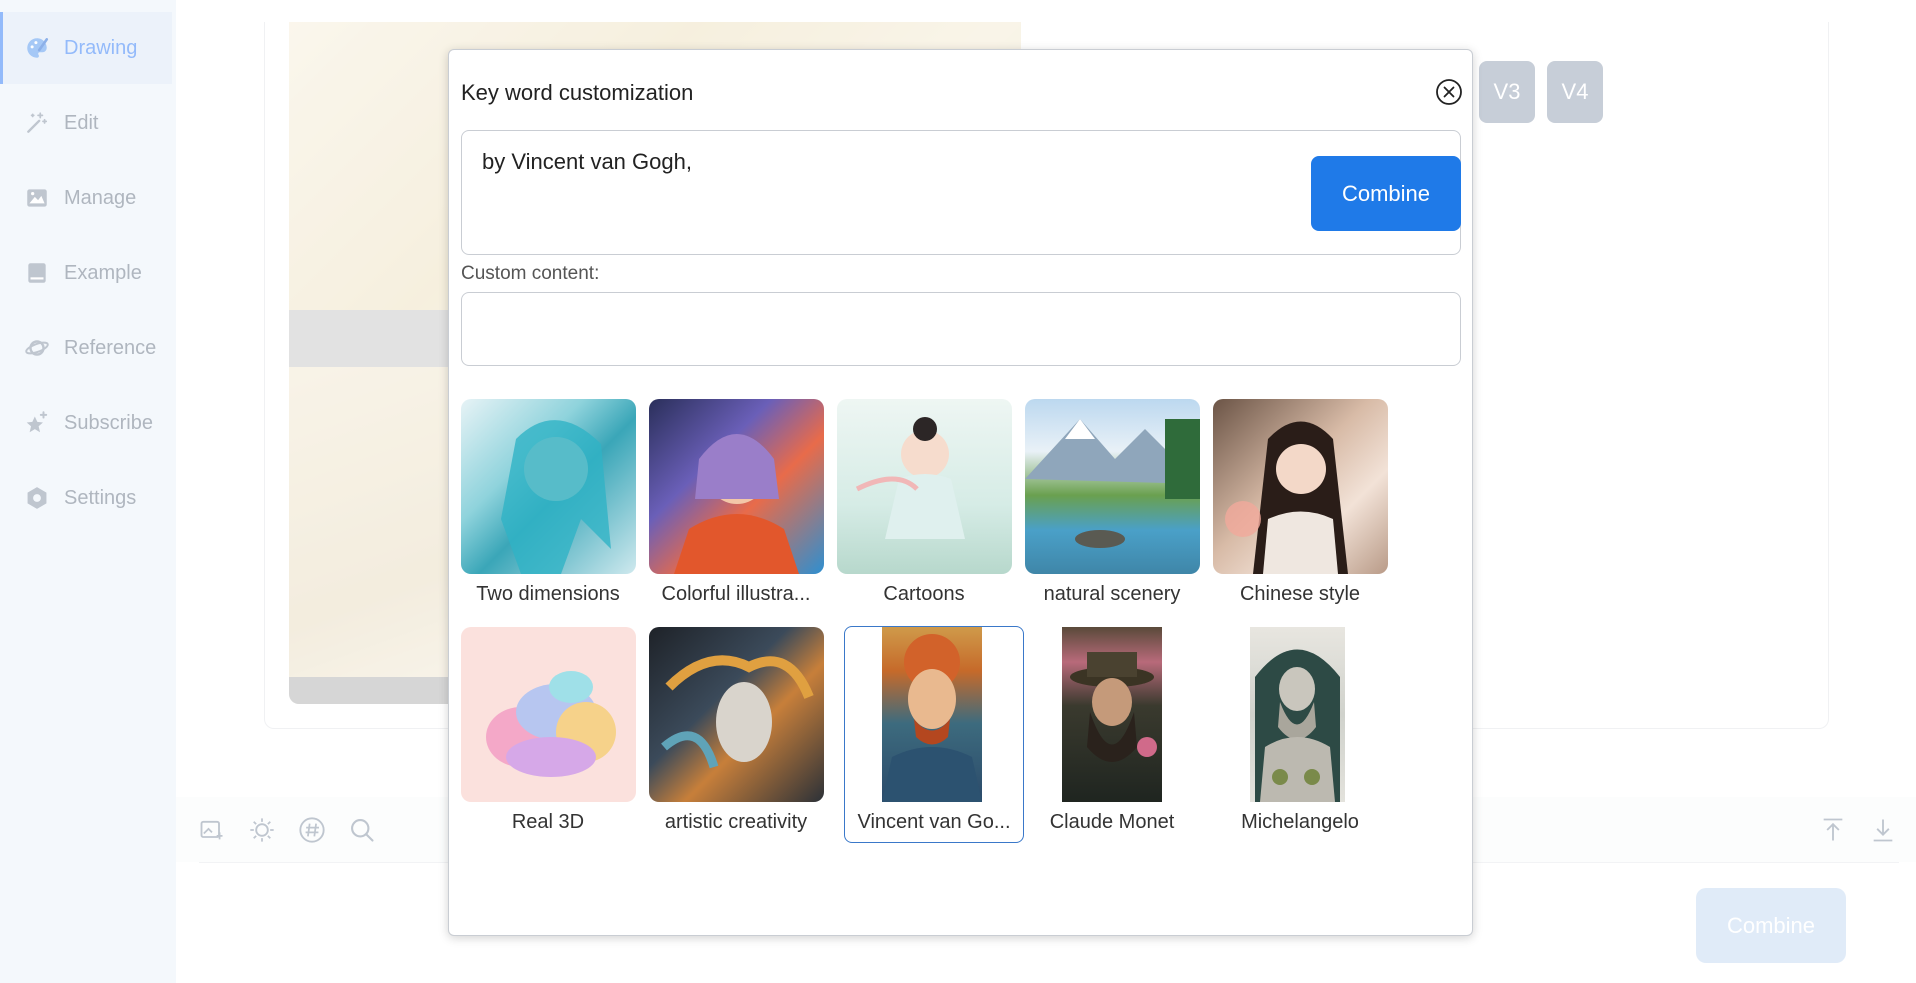 Image resolution: width=1916 pixels, height=983 pixels. Describe the element at coordinates (1386, 193) in the screenshot. I see `combine-button: Combine` at that location.